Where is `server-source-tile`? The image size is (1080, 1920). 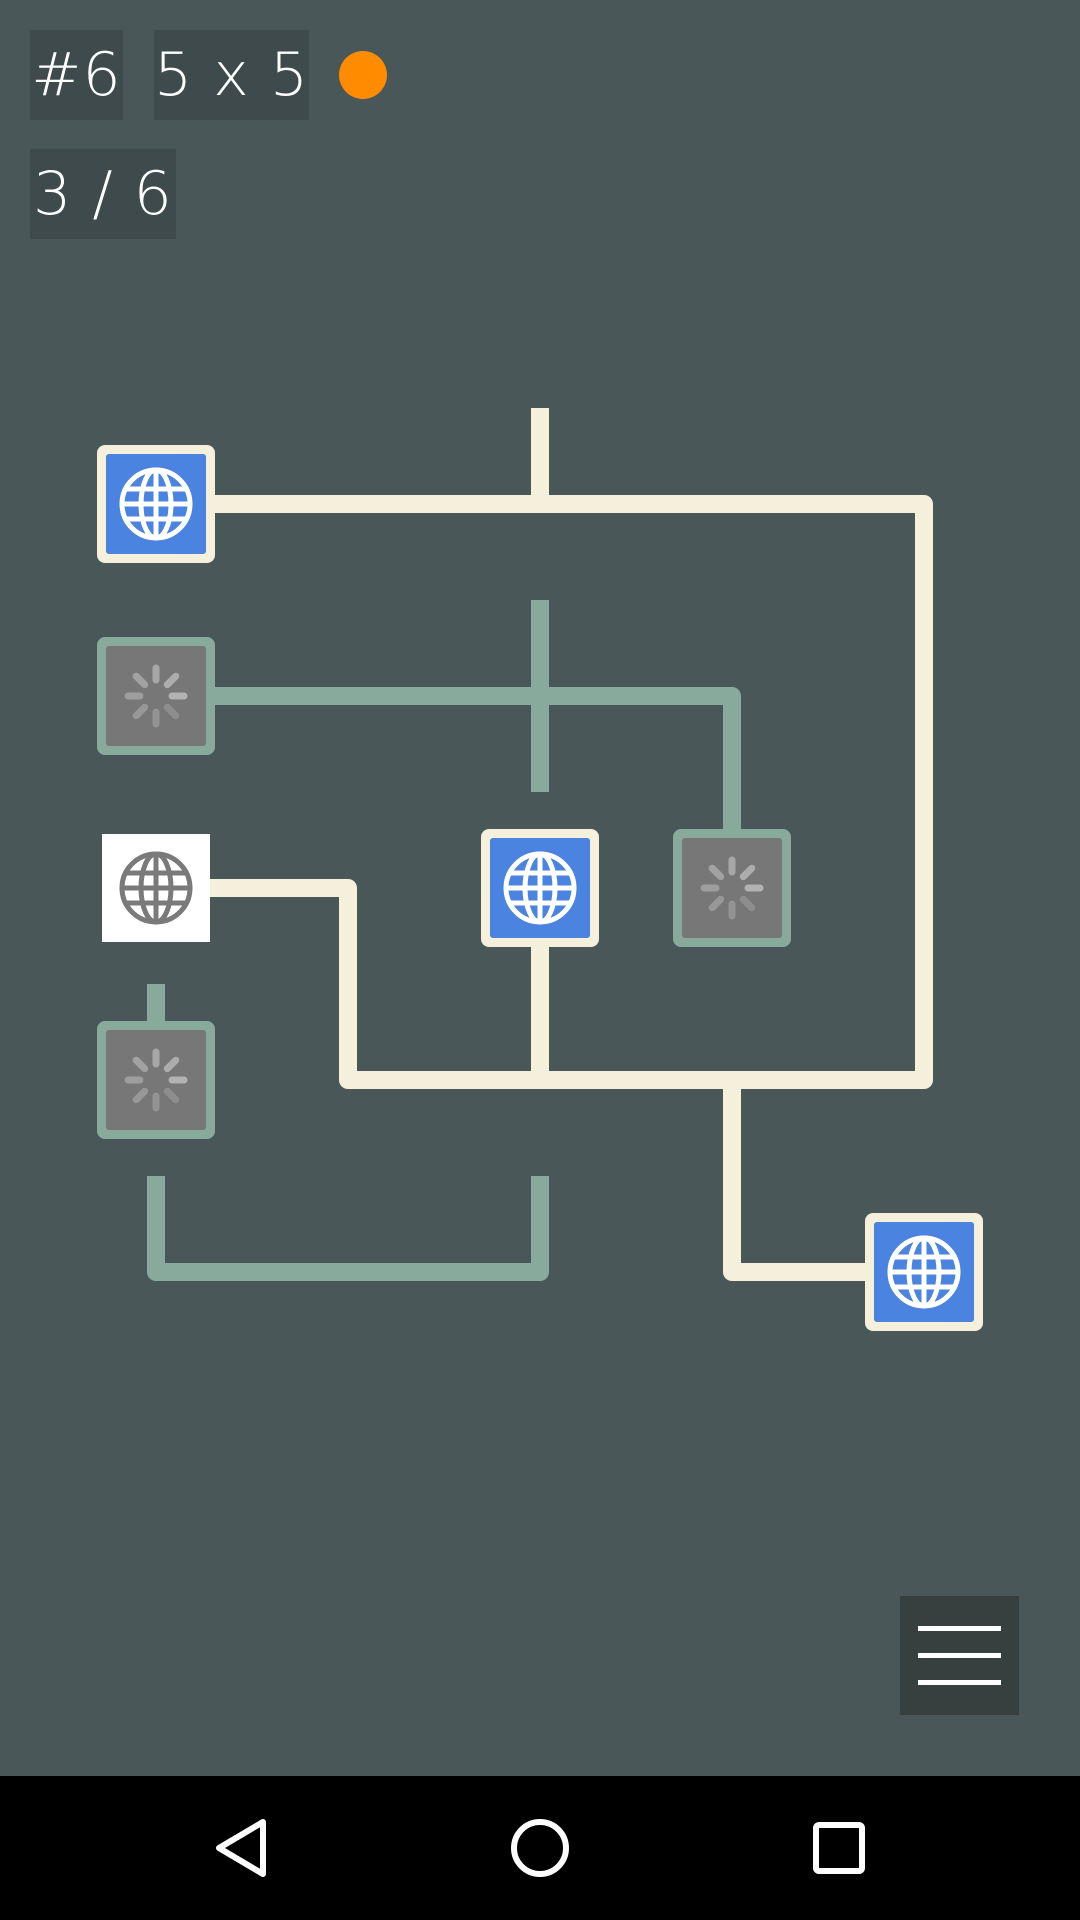
server-source-tile is located at coordinates (156, 888).